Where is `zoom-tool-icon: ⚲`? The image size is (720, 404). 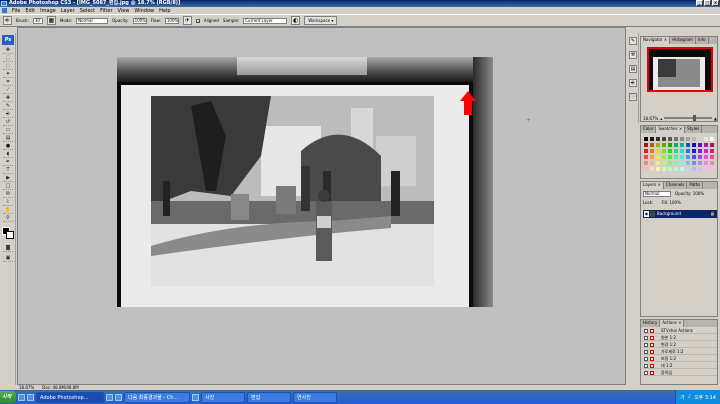 zoom-tool-icon: ⚲ is located at coordinates (8, 218).